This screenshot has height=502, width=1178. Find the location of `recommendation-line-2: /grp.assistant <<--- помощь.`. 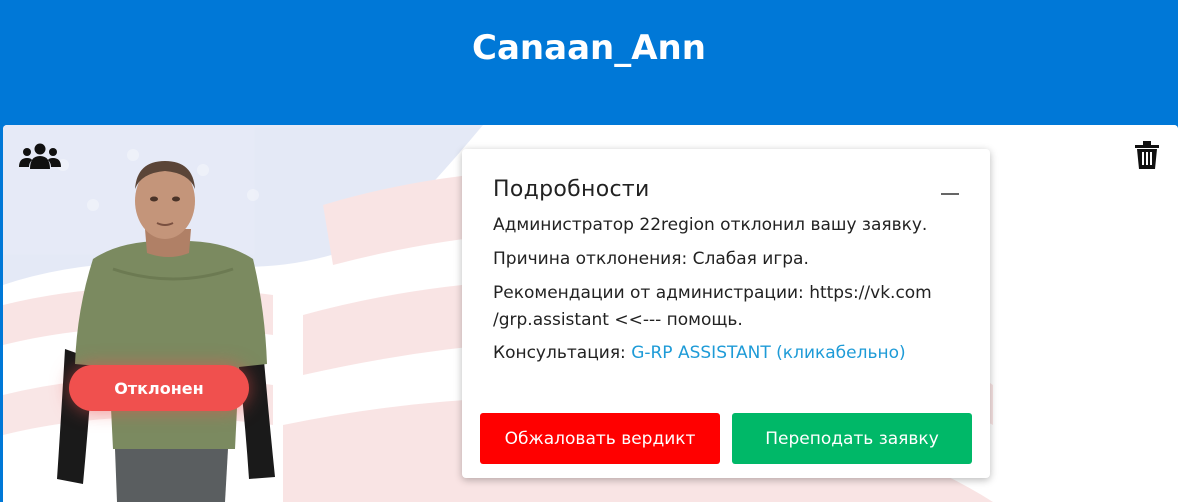

recommendation-line-2: /grp.assistant <<--- помощь. is located at coordinates (618, 320).